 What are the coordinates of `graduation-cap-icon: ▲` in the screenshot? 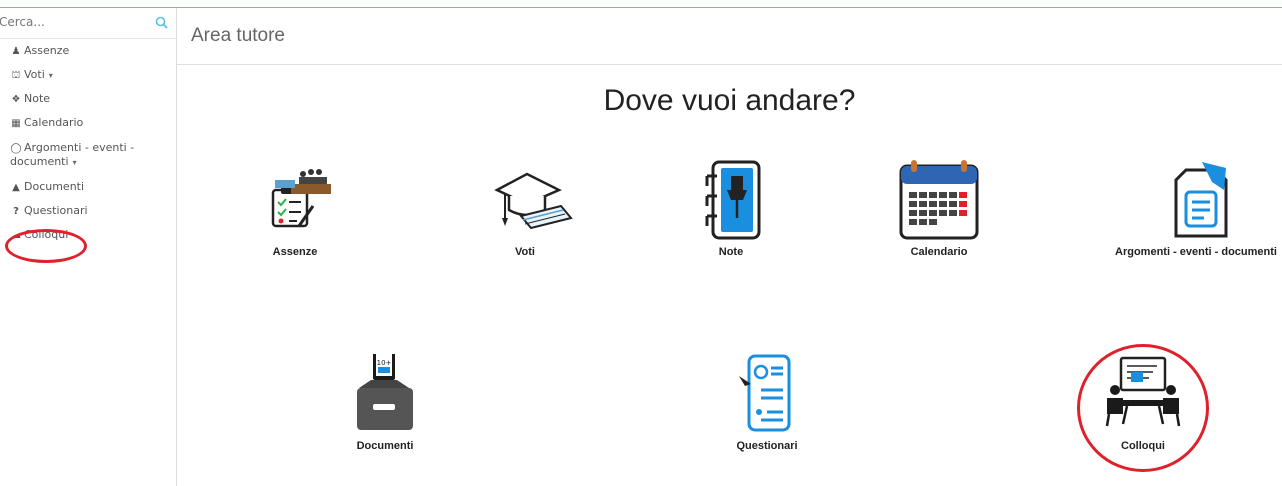 It's located at (16, 187).